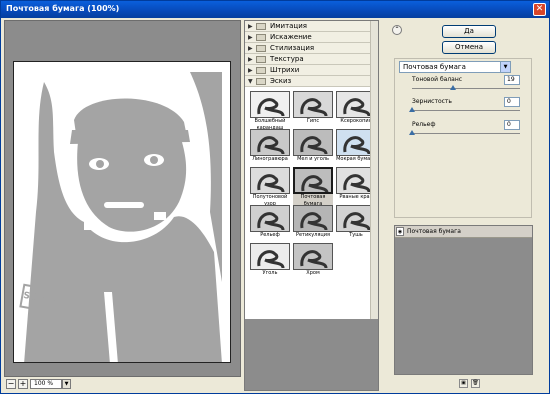 This screenshot has width=550, height=394. What do you see at coordinates (66, 384) in the screenshot?
I see `zoom-dropdown-arrow: ▼` at bounding box center [66, 384].